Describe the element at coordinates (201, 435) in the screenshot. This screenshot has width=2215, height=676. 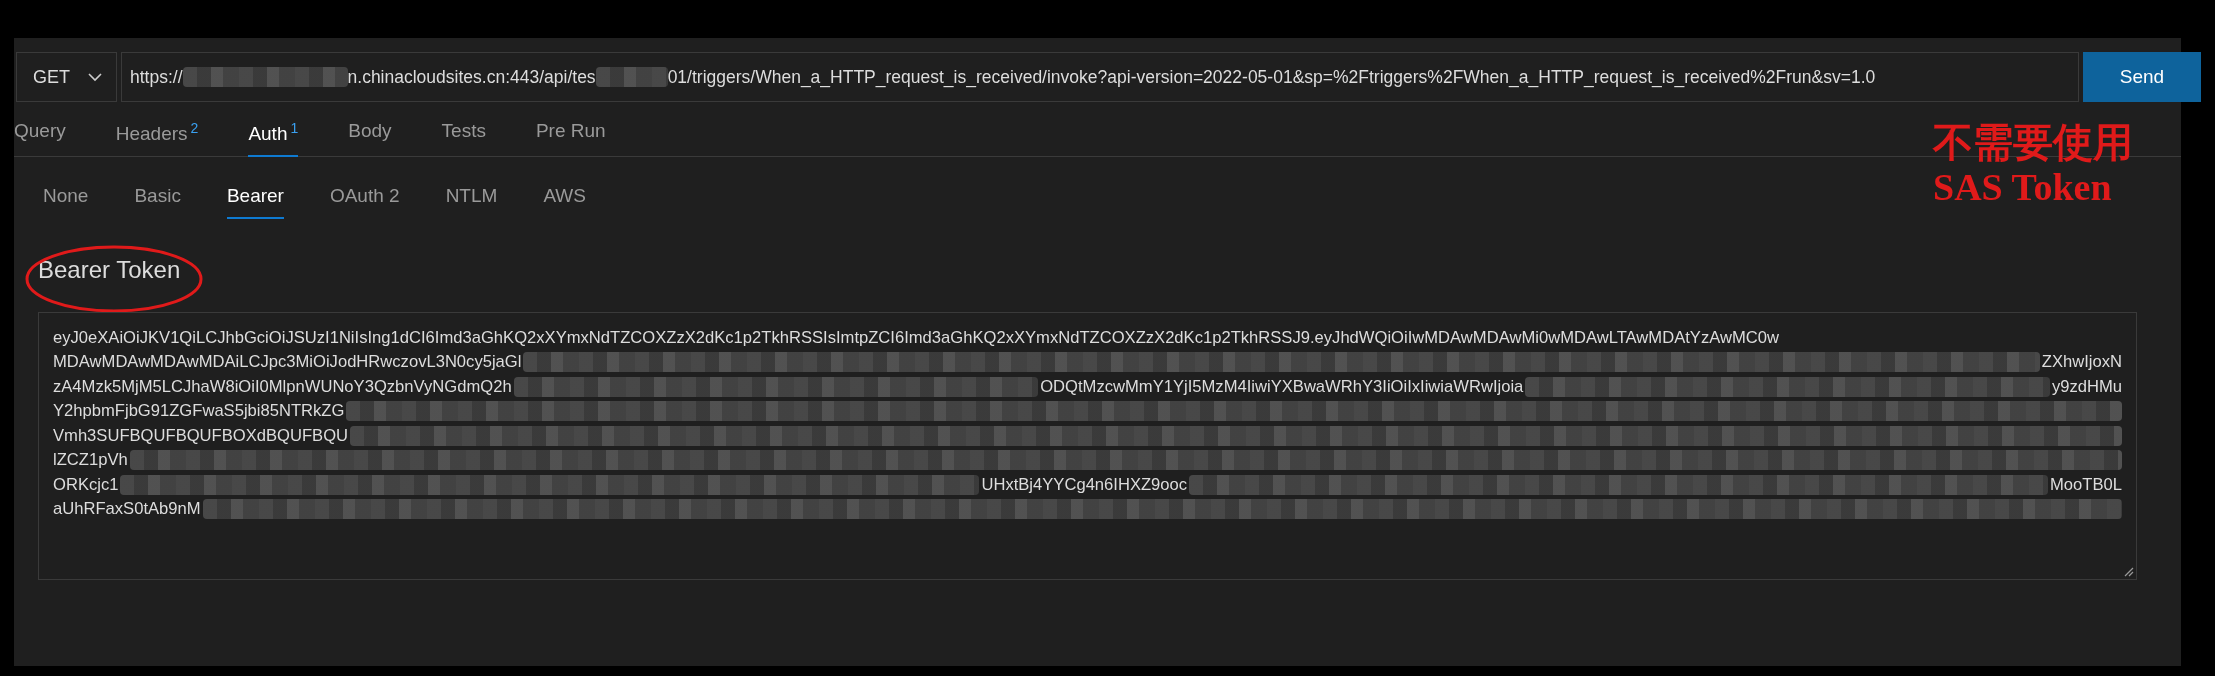
I see `token-text: Vmh3SUFBQUFBQUFBOXdBQUFBQU` at that location.